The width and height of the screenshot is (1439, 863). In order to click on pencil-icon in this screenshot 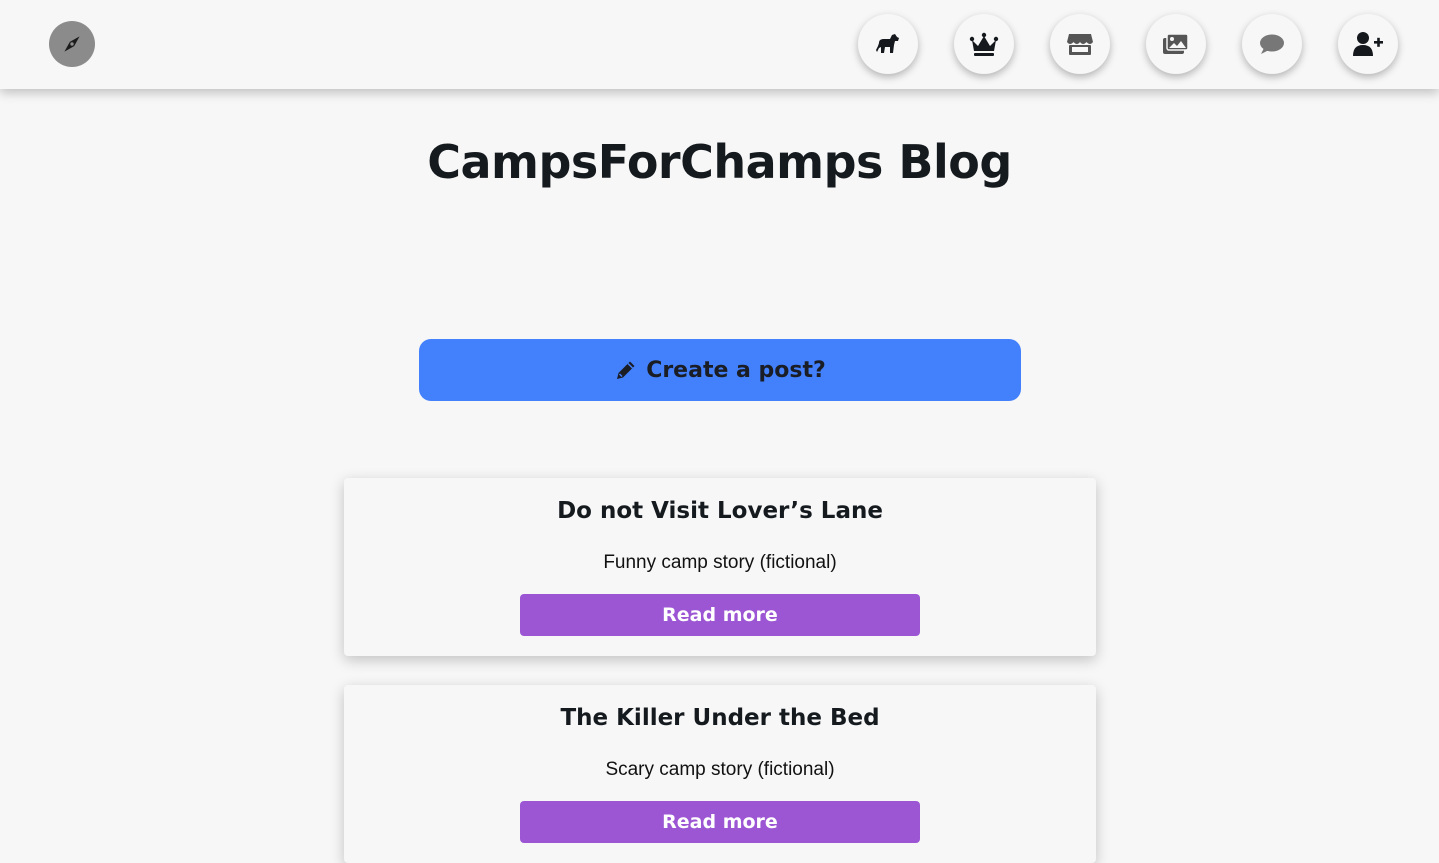, I will do `click(626, 370)`.